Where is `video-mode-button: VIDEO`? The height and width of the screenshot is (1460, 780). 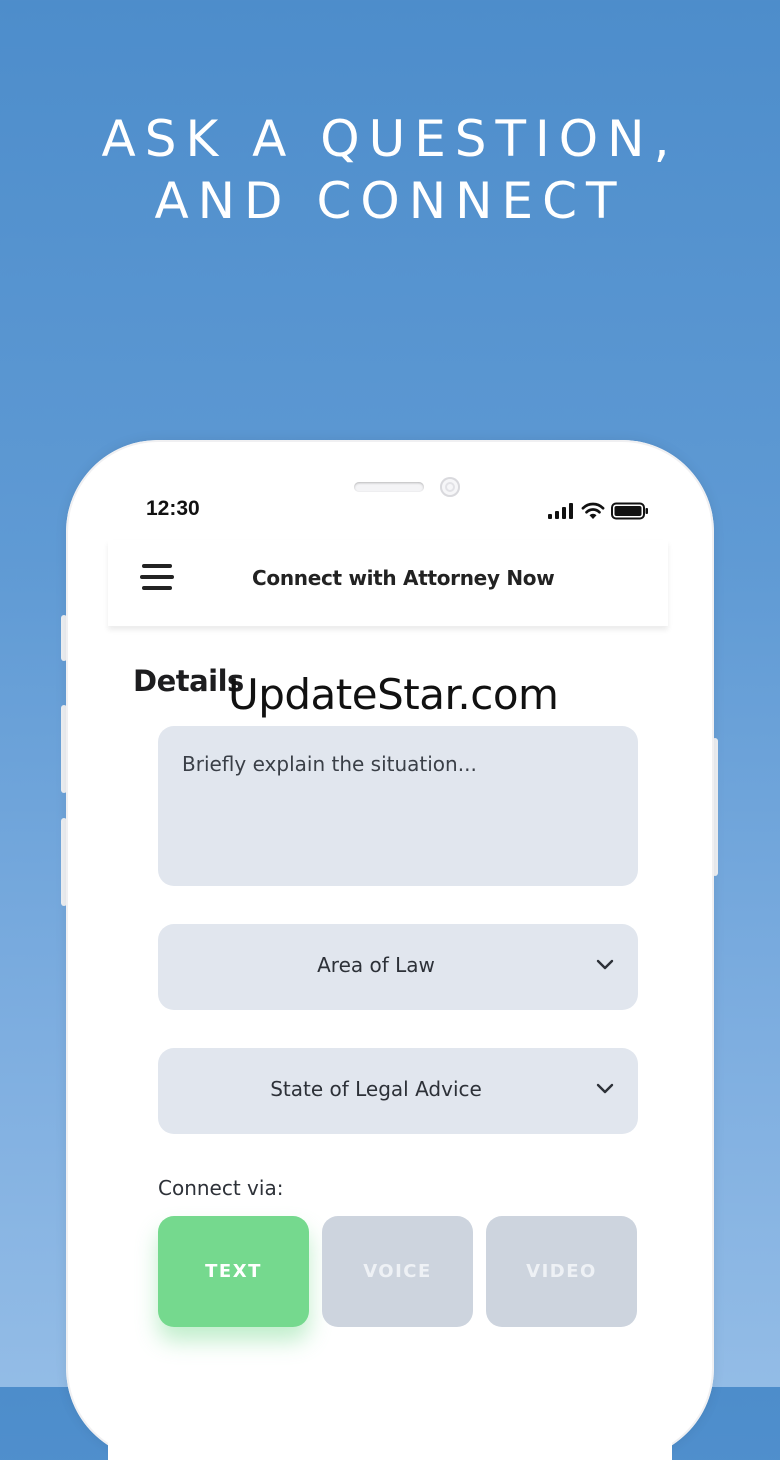 video-mode-button: VIDEO is located at coordinates (561, 1271).